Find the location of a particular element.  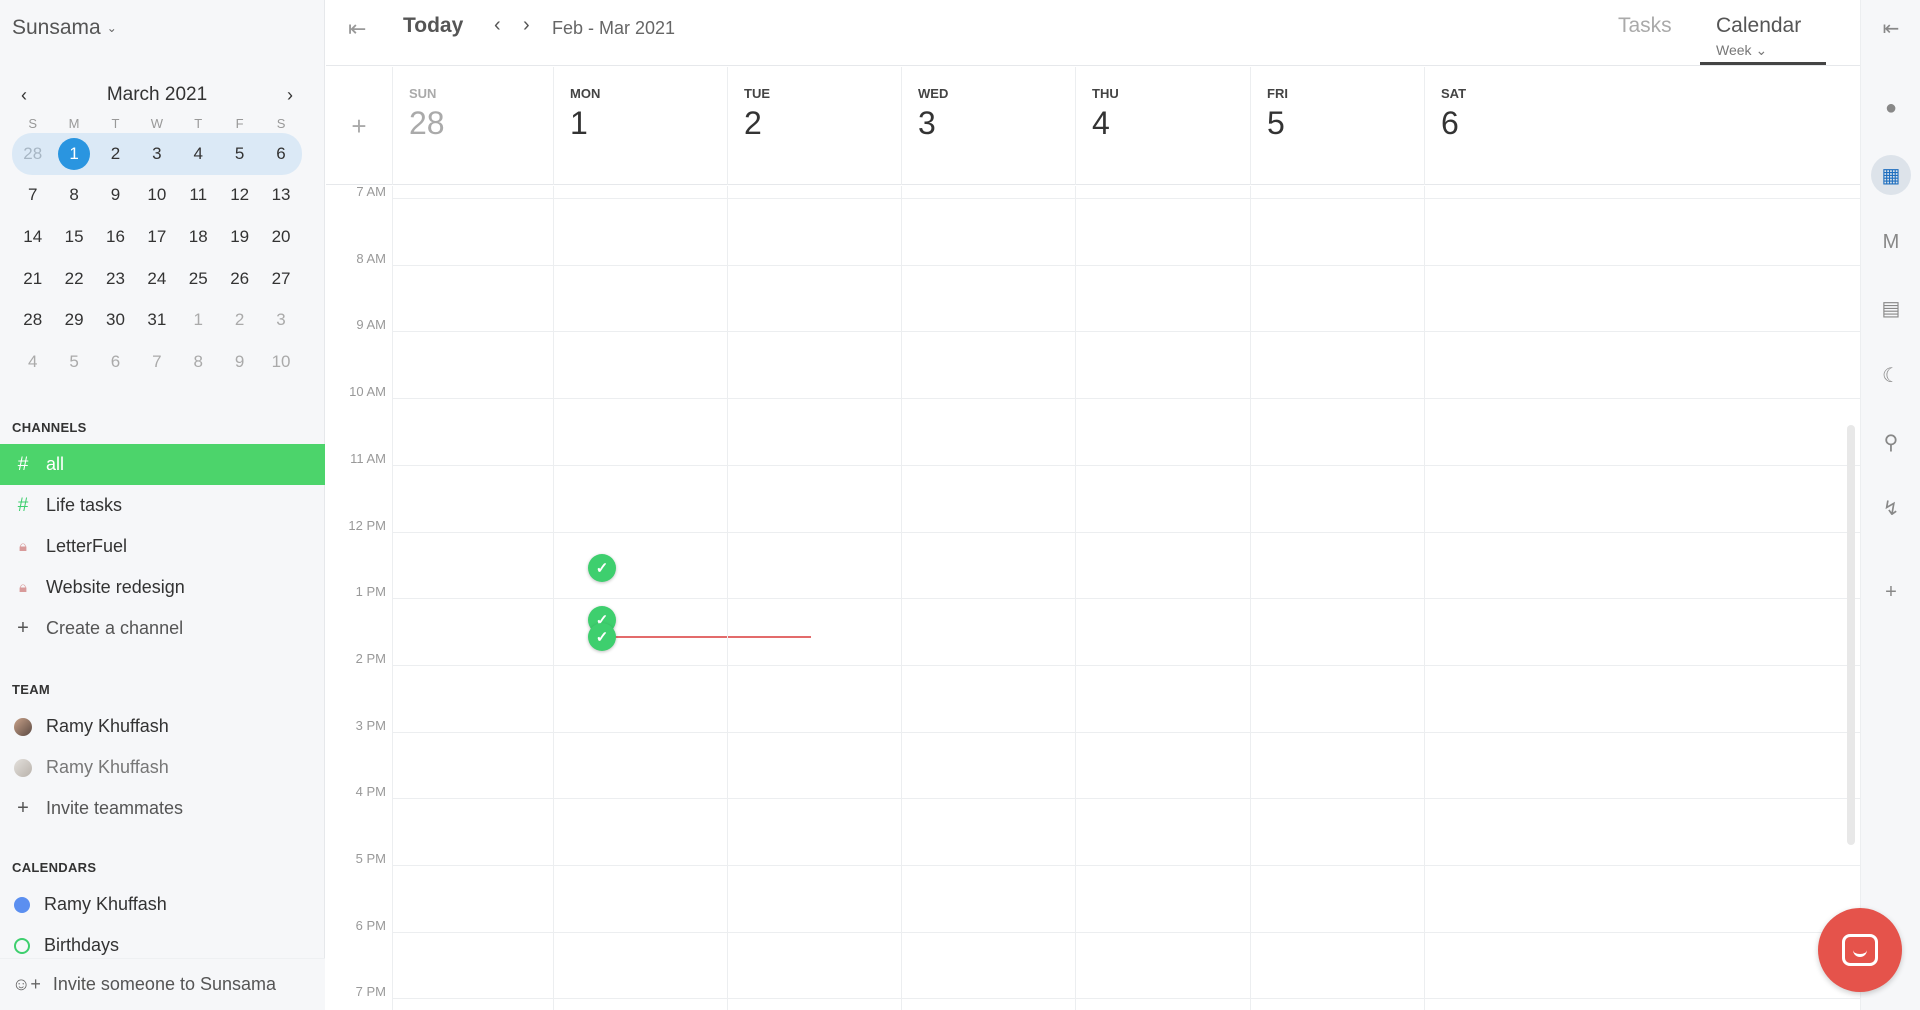

day-number: 30 is located at coordinates (115, 320).